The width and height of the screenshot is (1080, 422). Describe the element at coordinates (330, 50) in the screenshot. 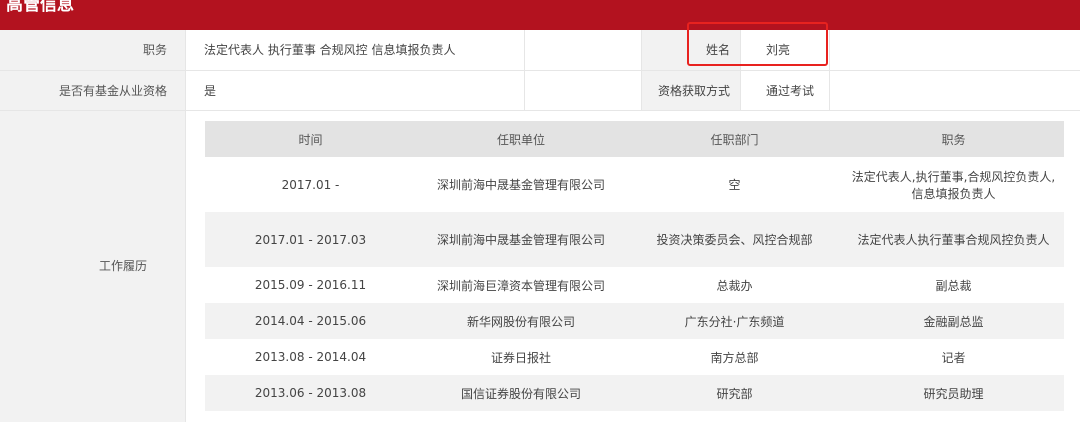

I see `position-value: 法定代表人 执行董事 合规风控 信息填报负责人` at that location.